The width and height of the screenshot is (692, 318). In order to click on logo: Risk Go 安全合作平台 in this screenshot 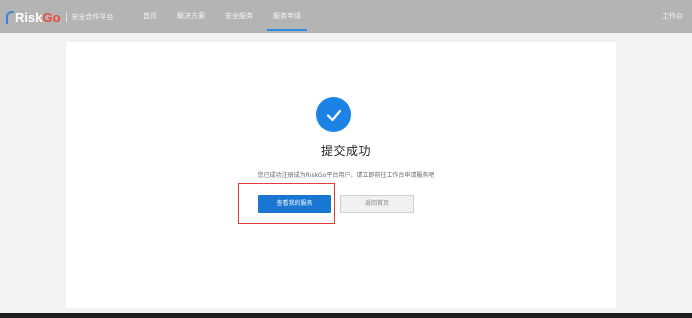, I will do `click(60, 17)`.